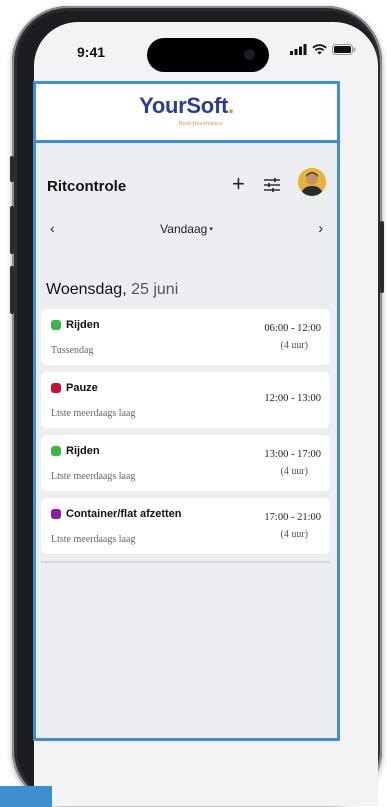  Describe the element at coordinates (382, 257) in the screenshot. I see `power-button` at that location.